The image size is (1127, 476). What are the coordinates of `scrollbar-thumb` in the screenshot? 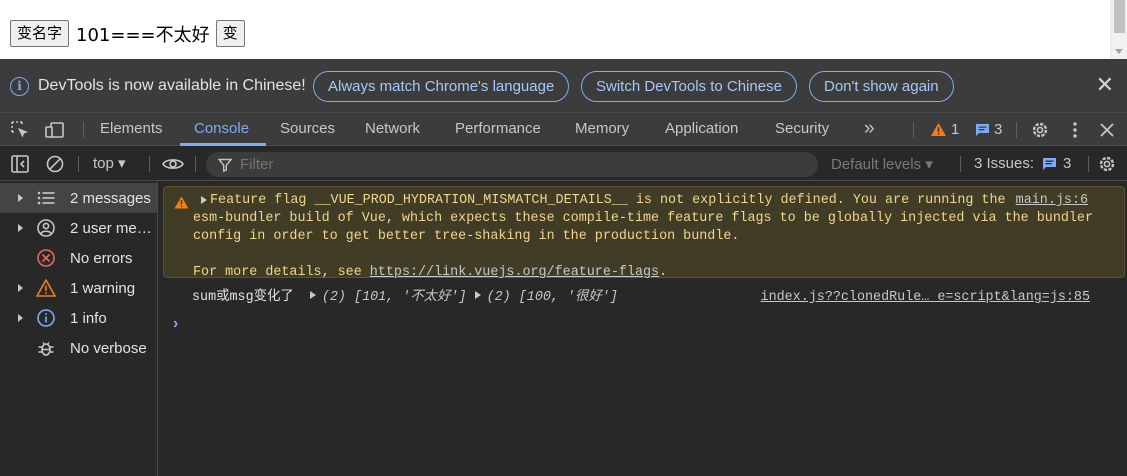 It's located at (1119, 16).